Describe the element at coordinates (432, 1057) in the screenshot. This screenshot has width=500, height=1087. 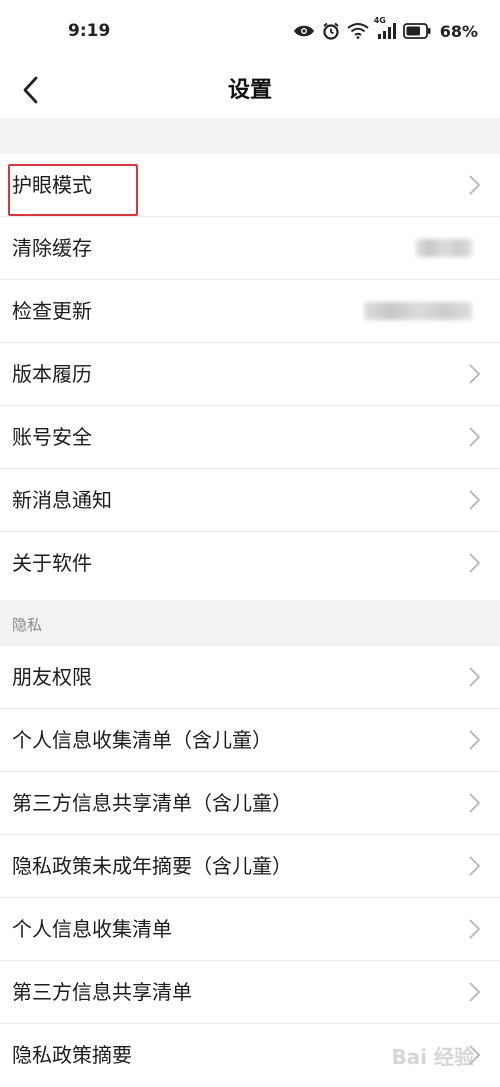
I see `baidu-watermark: Bai 经验` at that location.